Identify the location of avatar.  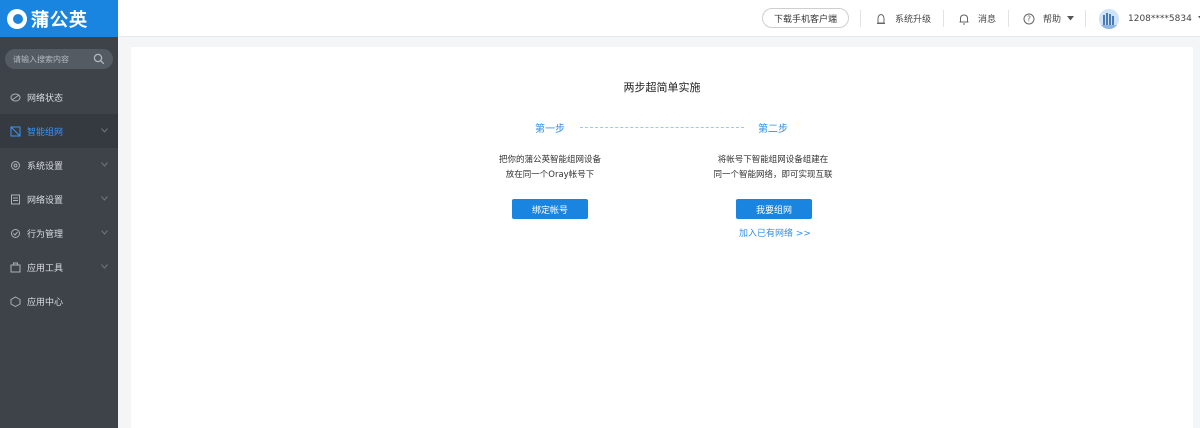
(1109, 18).